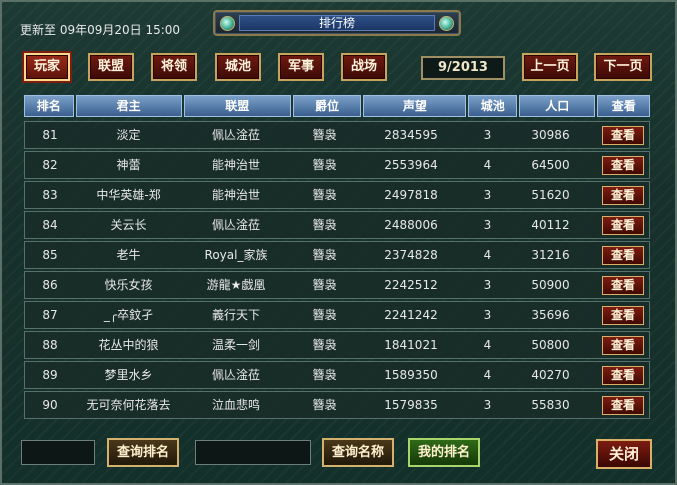  What do you see at coordinates (411, 255) in the screenshot?
I see `prestige-cell: 2374828` at bounding box center [411, 255].